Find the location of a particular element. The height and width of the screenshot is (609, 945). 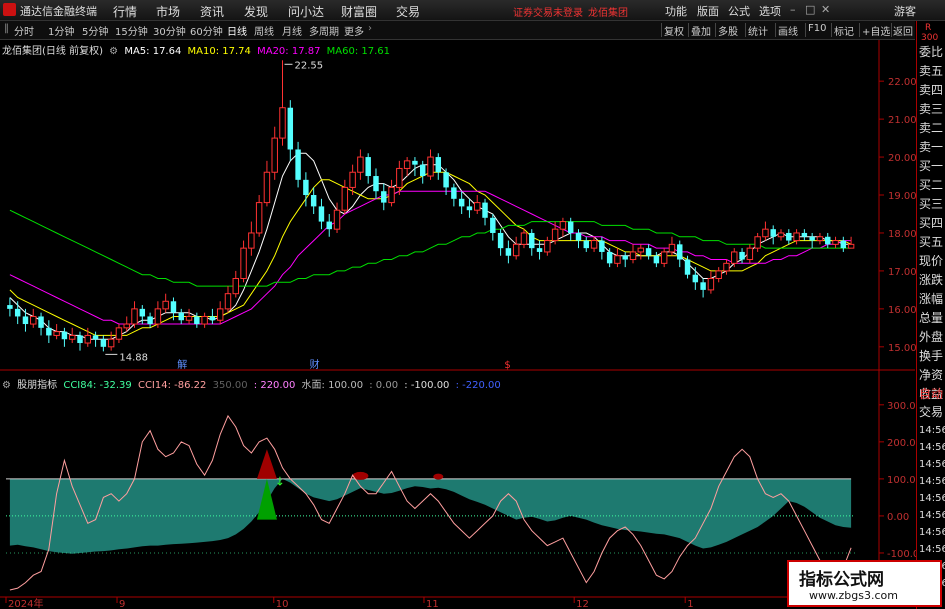

event-mark: $ is located at coordinates (507, 365).